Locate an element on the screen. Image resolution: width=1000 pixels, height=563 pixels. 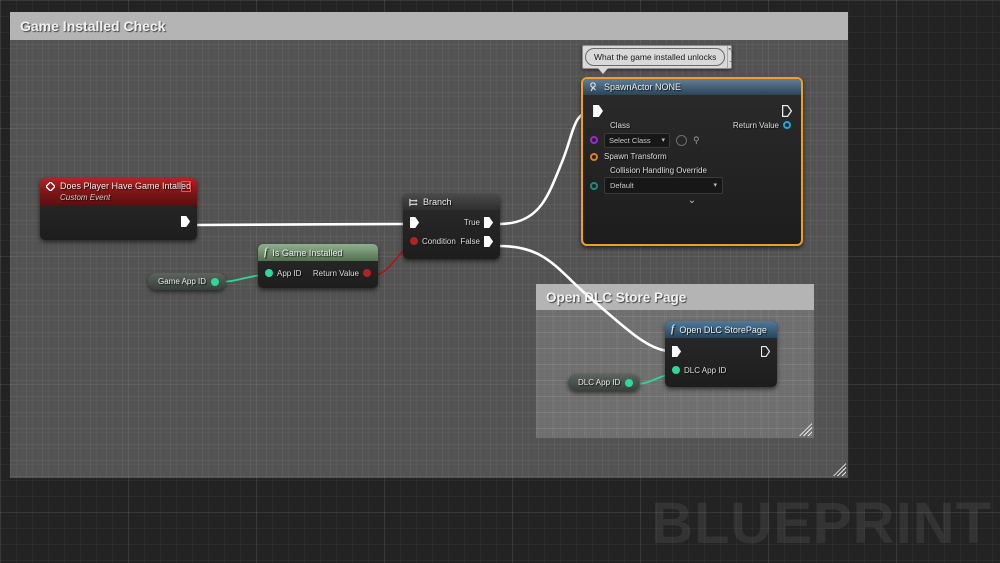
node-header: Branch is located at coordinates (451, 202).